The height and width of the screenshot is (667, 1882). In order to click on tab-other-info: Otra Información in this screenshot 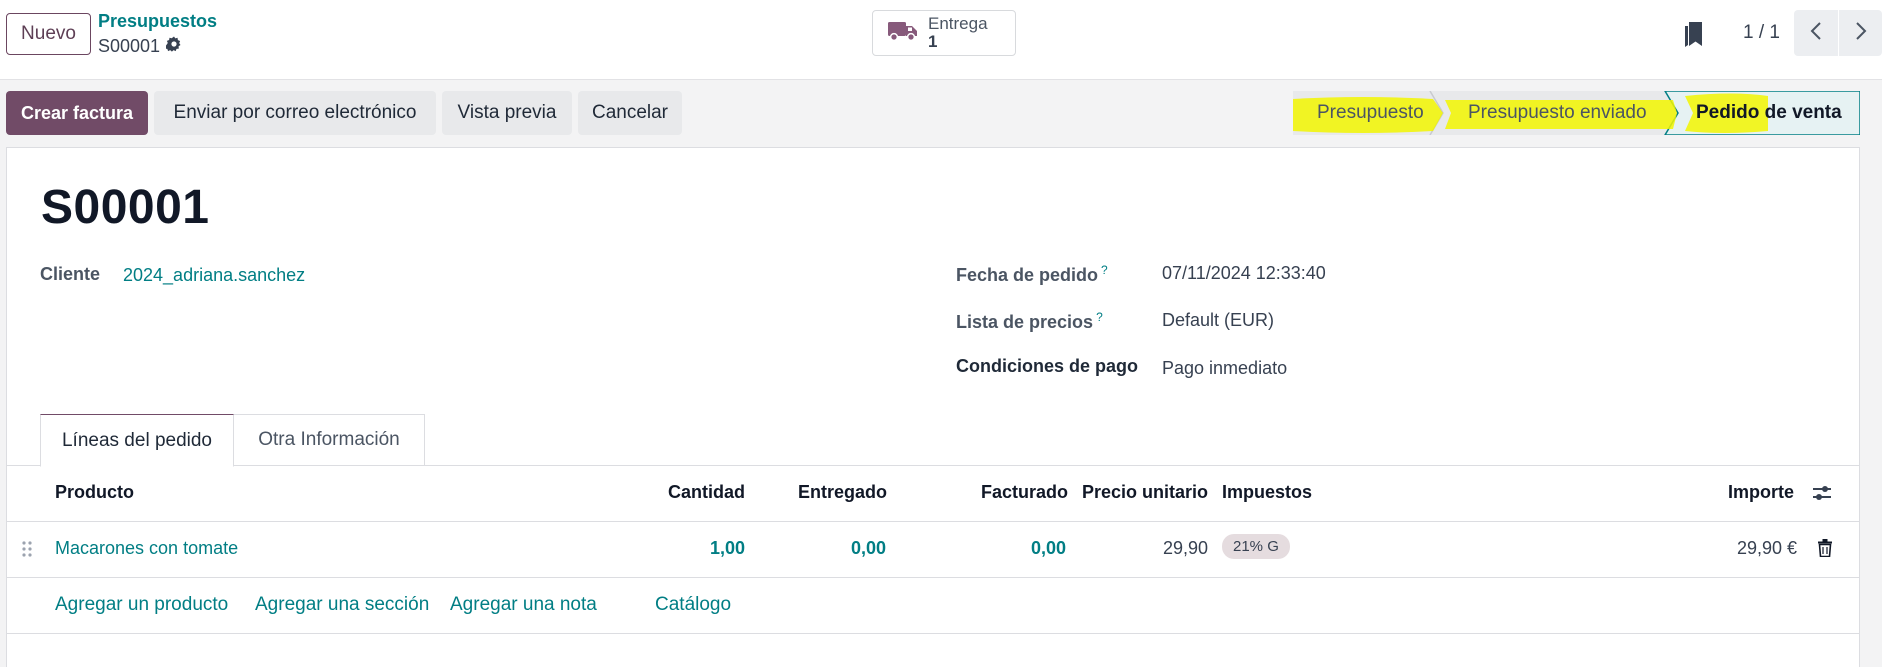, I will do `click(329, 440)`.